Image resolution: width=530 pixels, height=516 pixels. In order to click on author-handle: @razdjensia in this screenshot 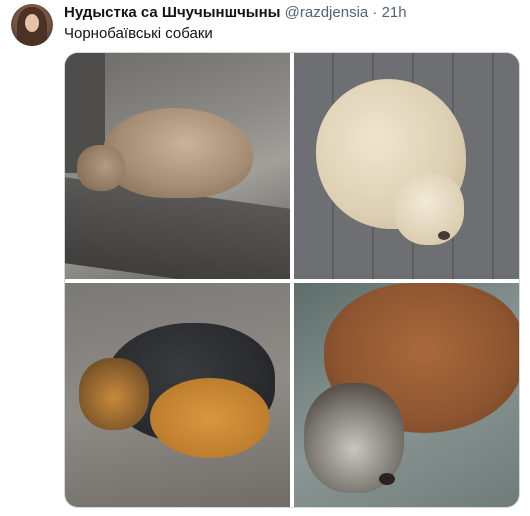, I will do `click(327, 12)`.